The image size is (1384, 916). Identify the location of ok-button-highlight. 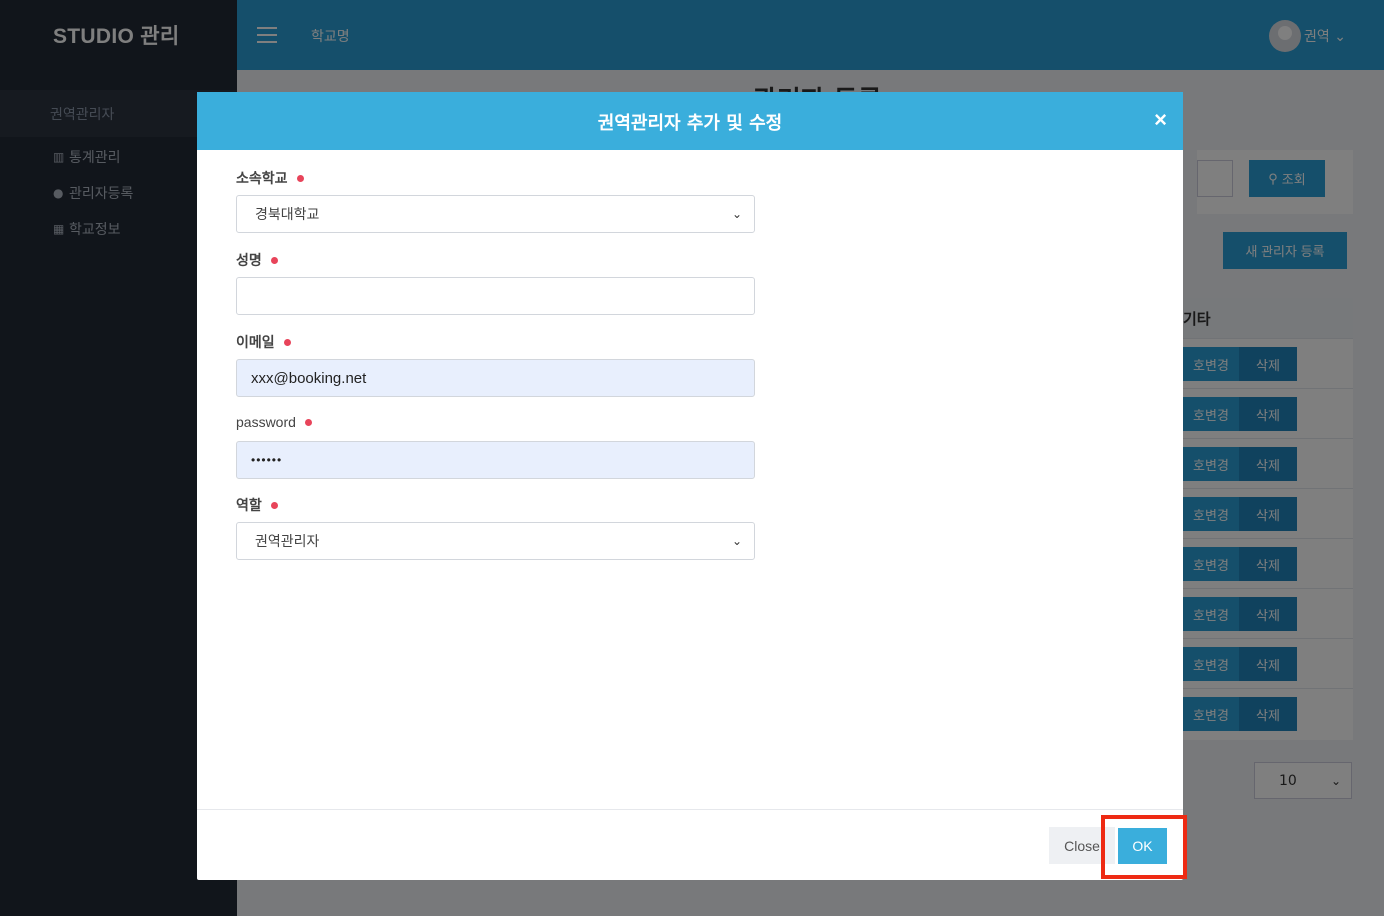
(1144, 847).